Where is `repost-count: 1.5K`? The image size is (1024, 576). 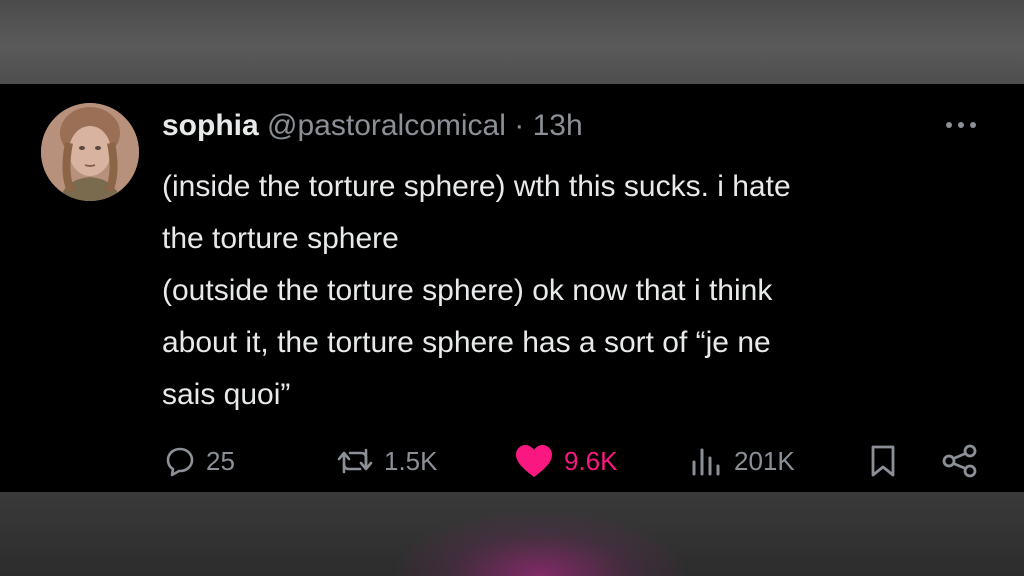
repost-count: 1.5K is located at coordinates (411, 460).